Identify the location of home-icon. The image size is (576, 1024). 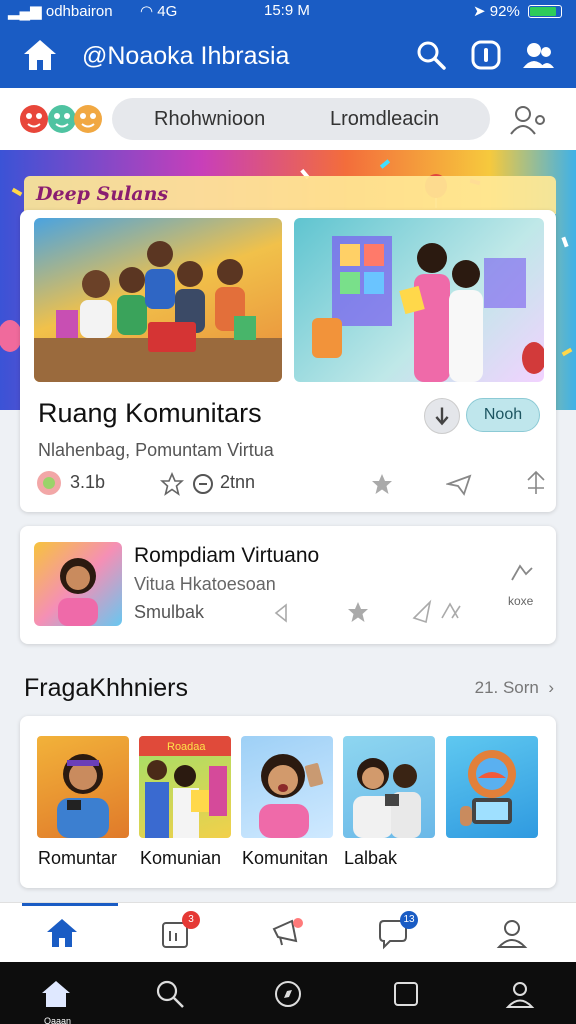
(40, 55).